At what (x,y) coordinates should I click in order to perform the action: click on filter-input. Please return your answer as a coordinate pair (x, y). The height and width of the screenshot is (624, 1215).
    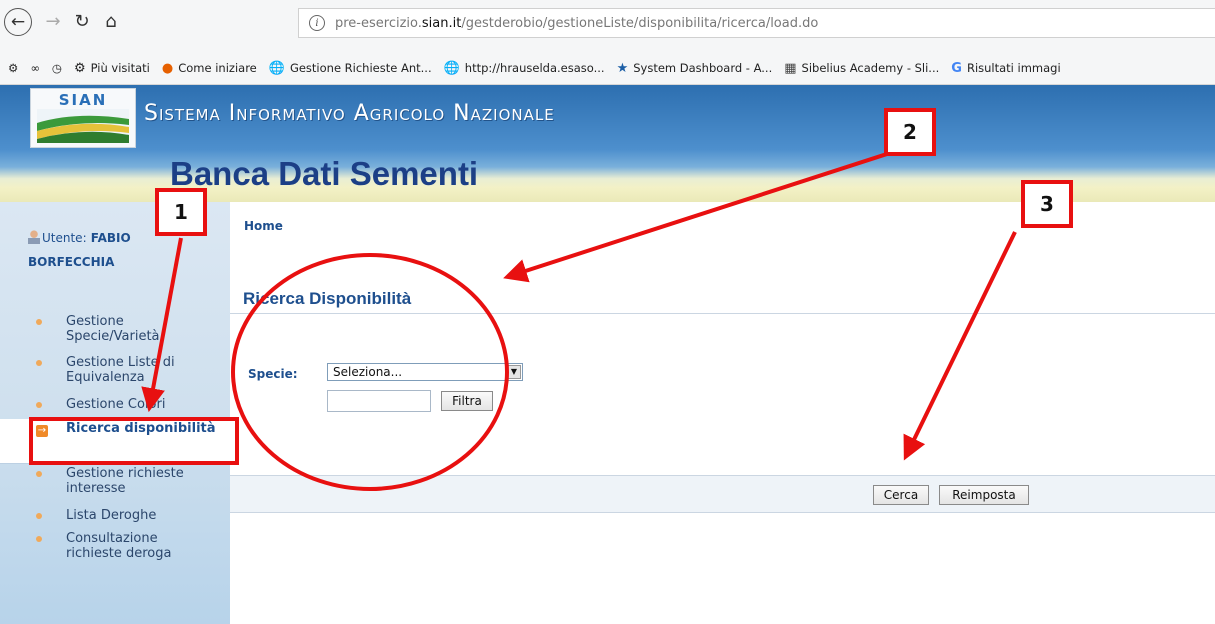
    Looking at the image, I should click on (379, 401).